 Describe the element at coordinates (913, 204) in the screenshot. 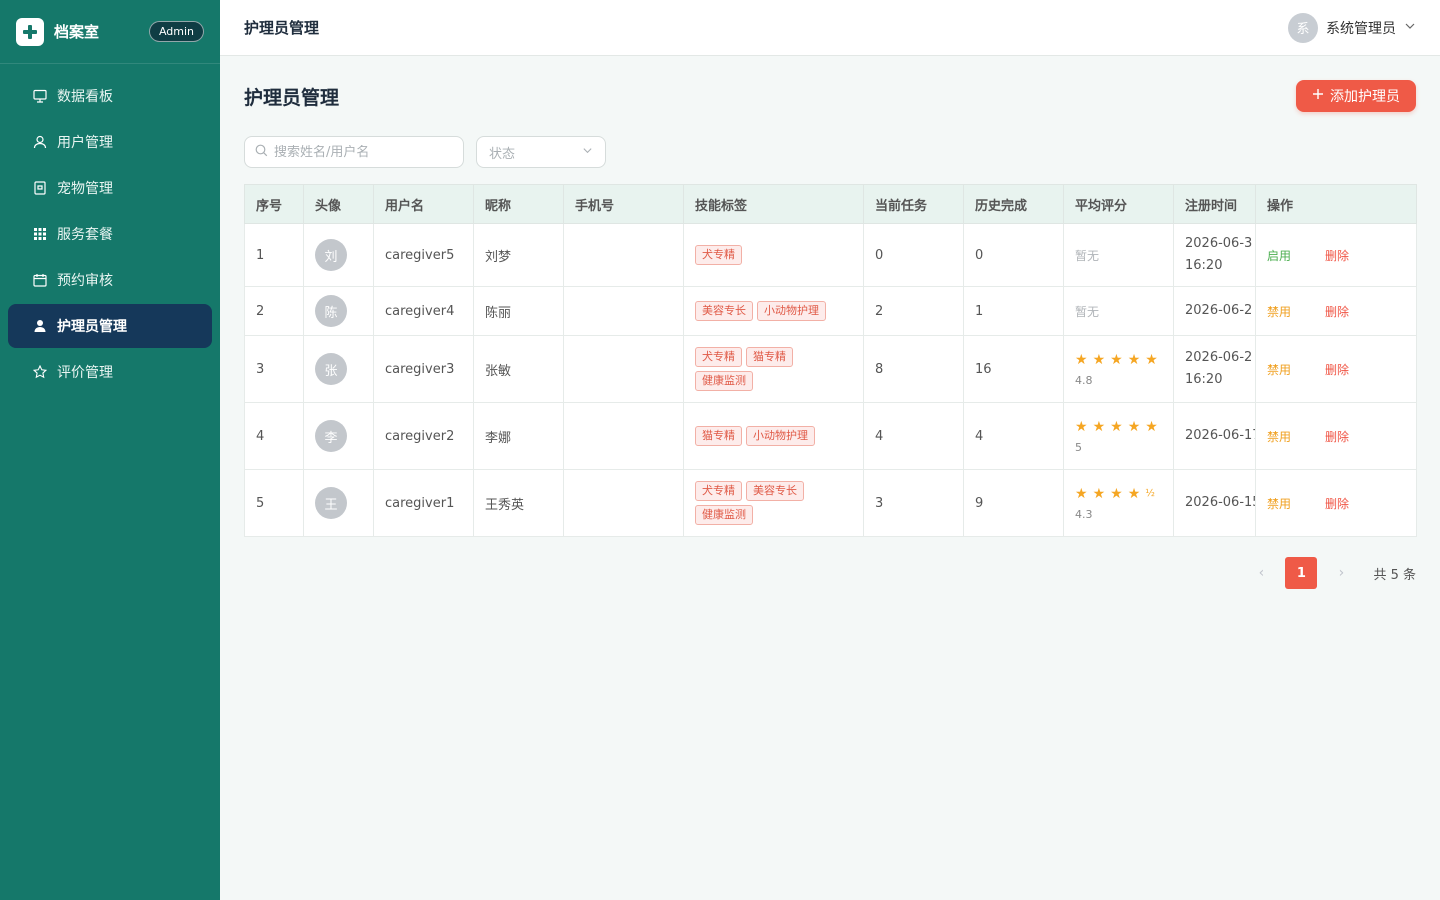

I see `column-header: 当前任务` at that location.